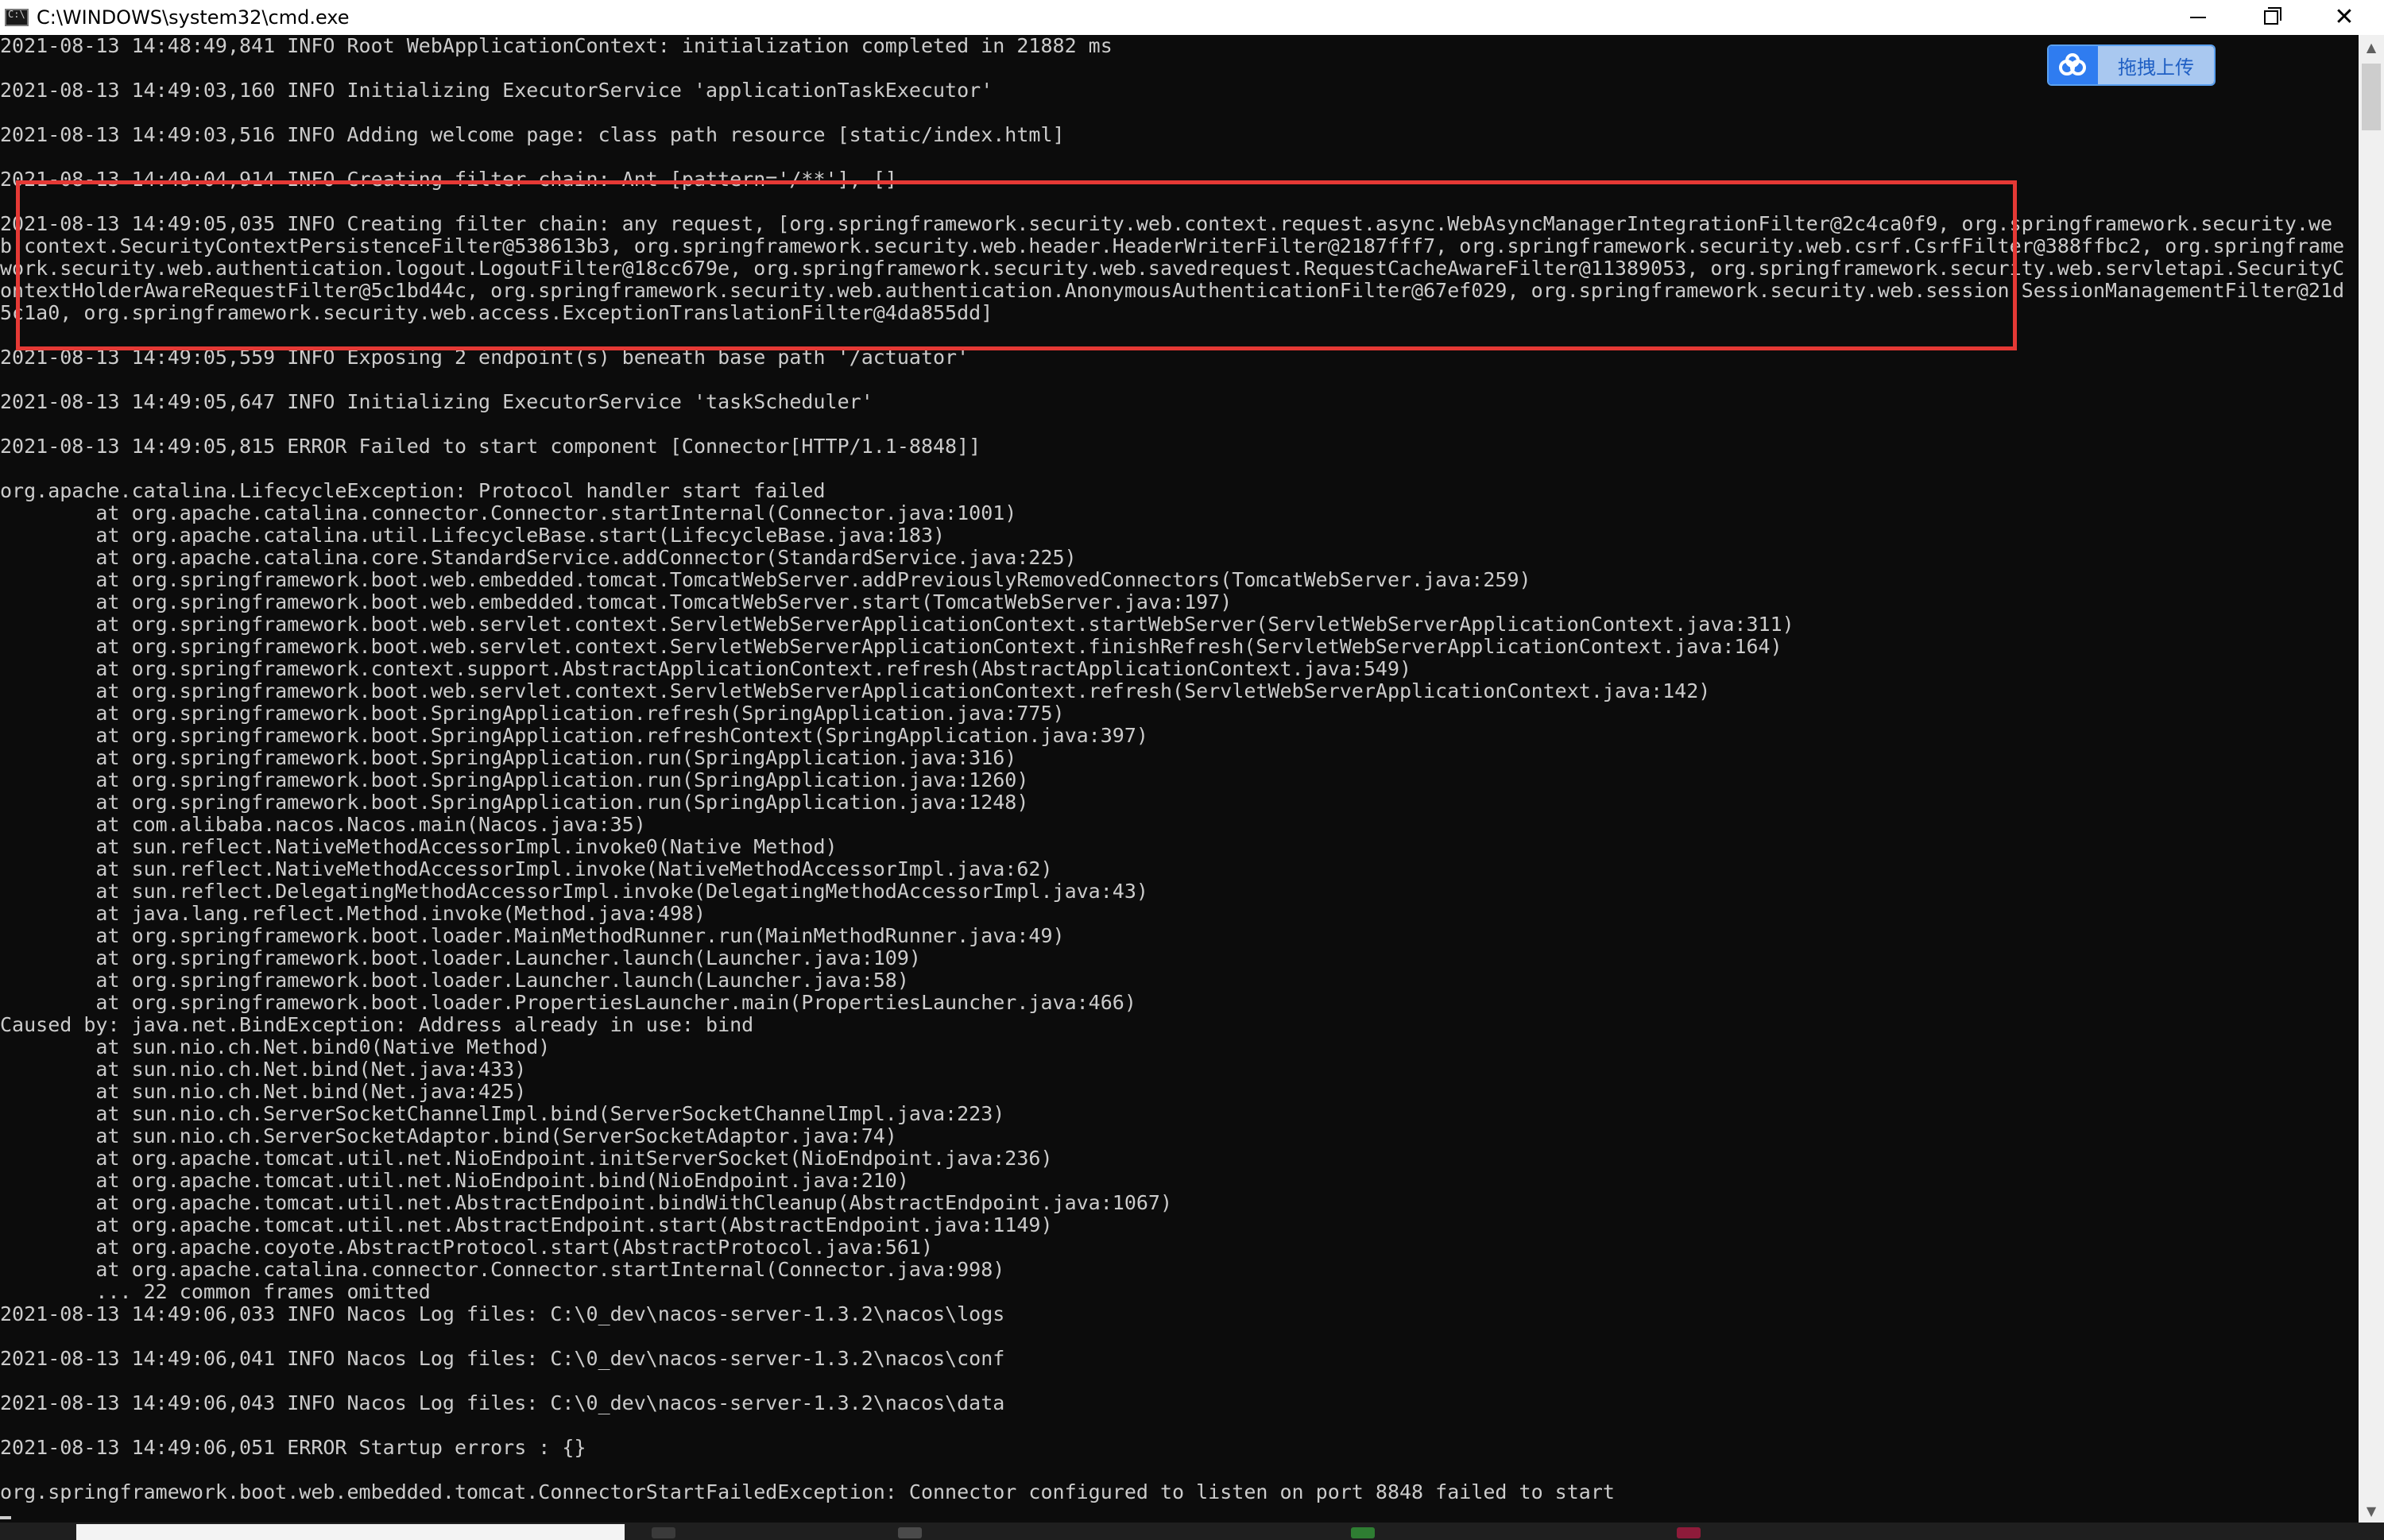  I want to click on close-button: ✕, so click(2344, 17).